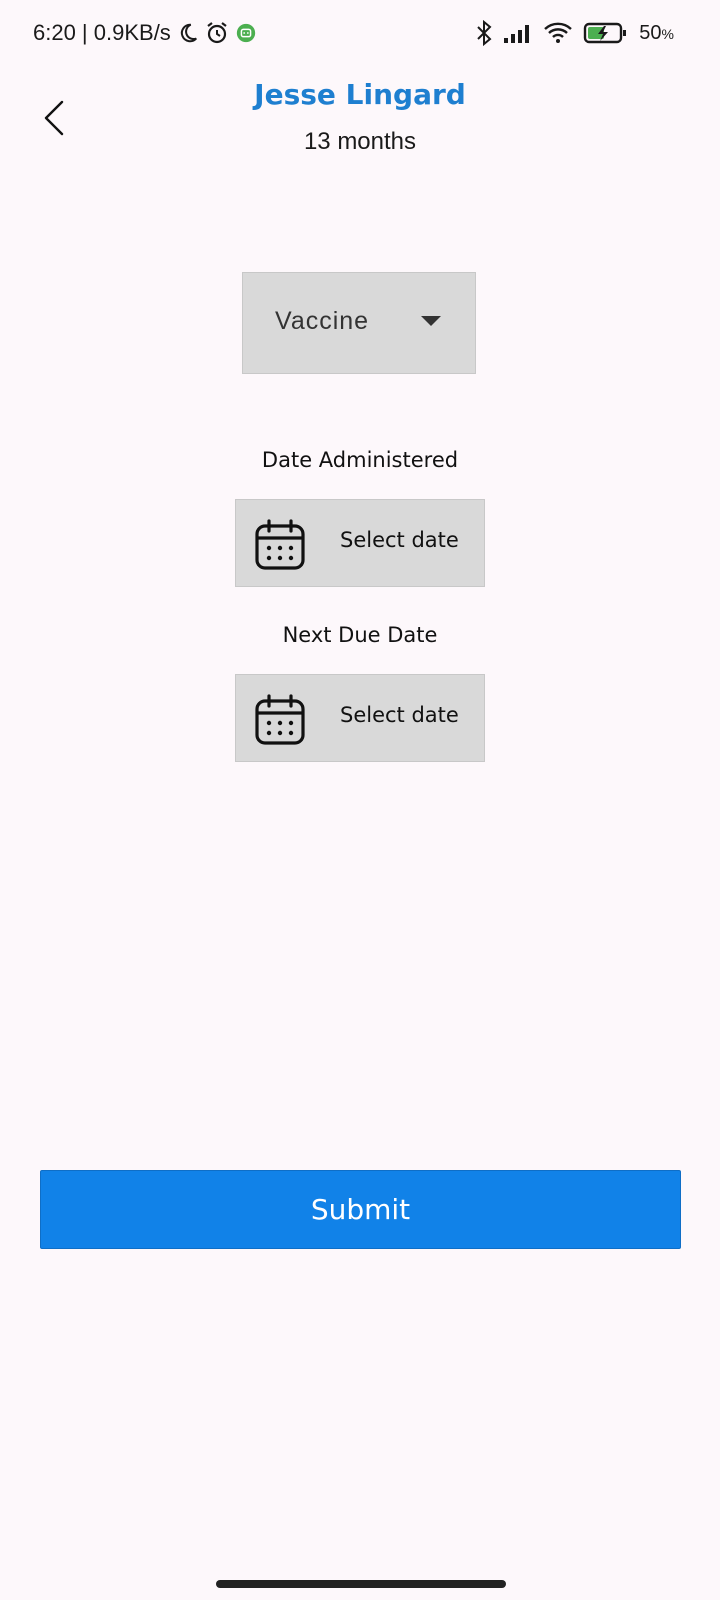 This screenshot has height=1600, width=720. I want to click on date-administered-value: Select date, so click(399, 540).